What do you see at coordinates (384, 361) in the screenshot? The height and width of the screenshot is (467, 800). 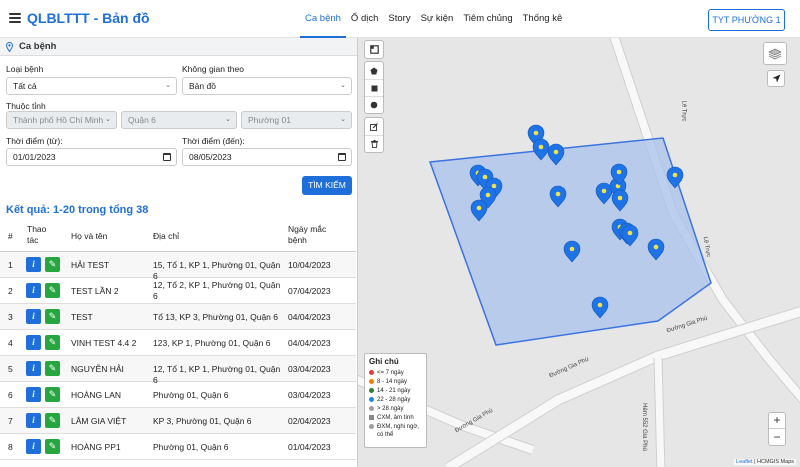 I see `legend-title: Ghi chú` at bounding box center [384, 361].